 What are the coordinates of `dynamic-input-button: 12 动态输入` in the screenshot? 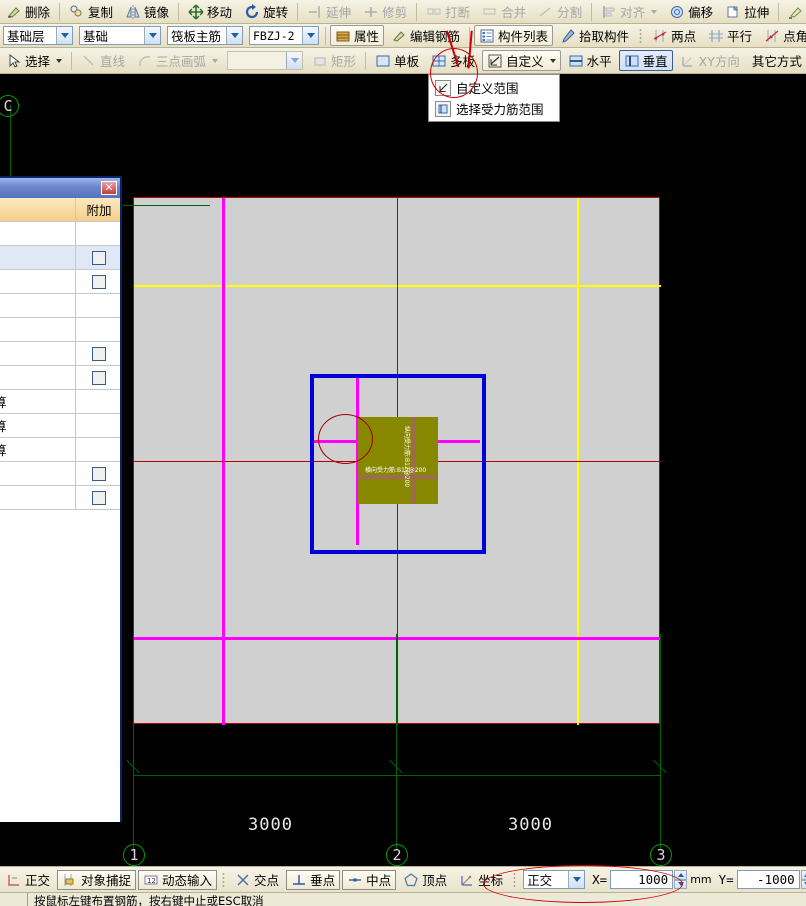 It's located at (178, 879).